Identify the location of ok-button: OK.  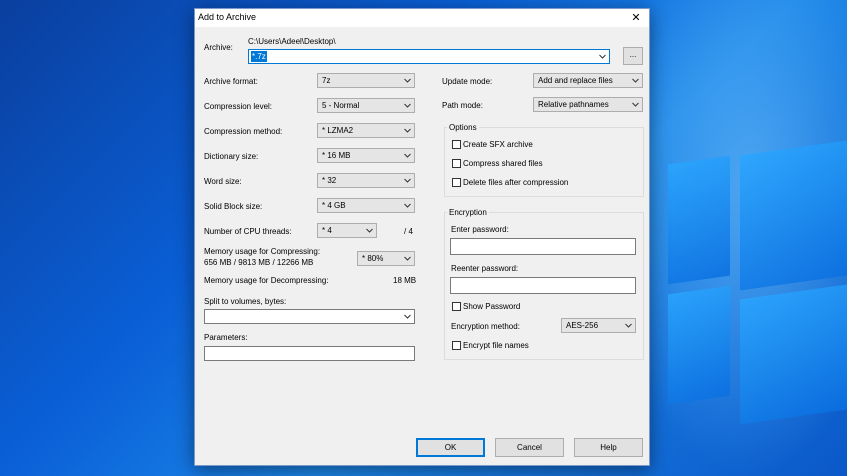
(450, 447).